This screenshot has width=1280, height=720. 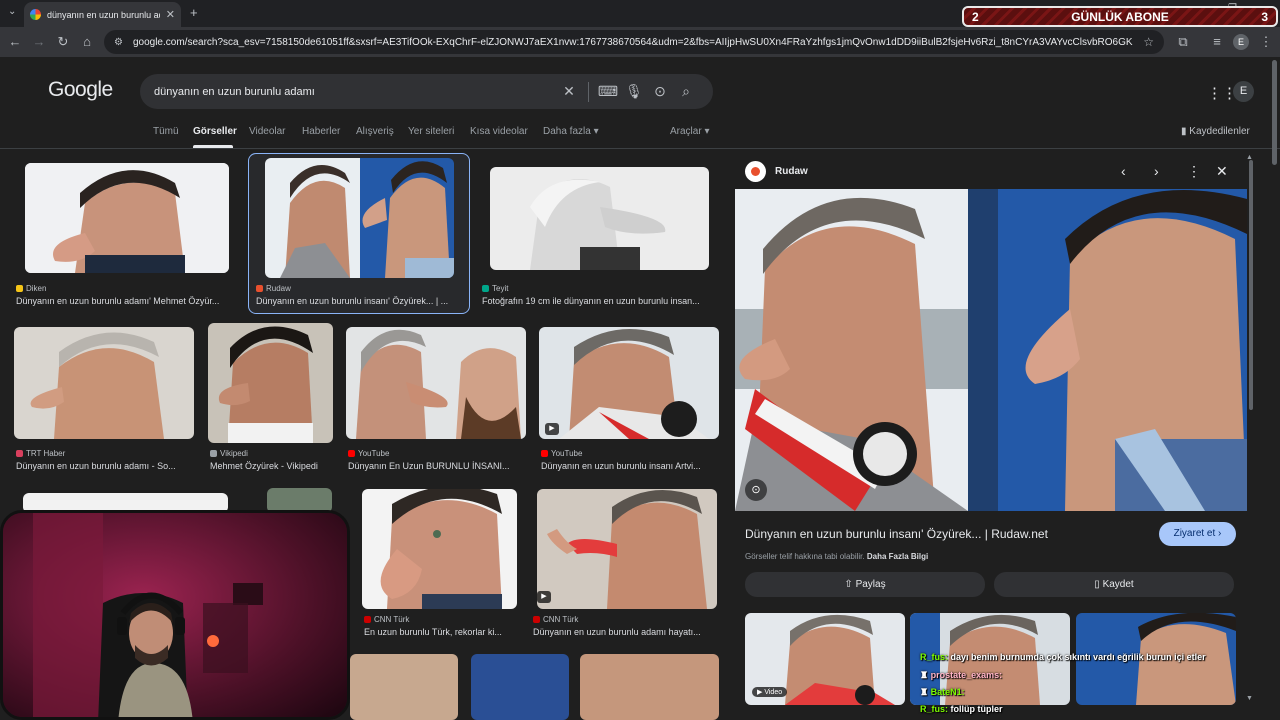 I want to click on browser-tab: dünyanın en uzun burunlu ada ✕, so click(x=102, y=14).